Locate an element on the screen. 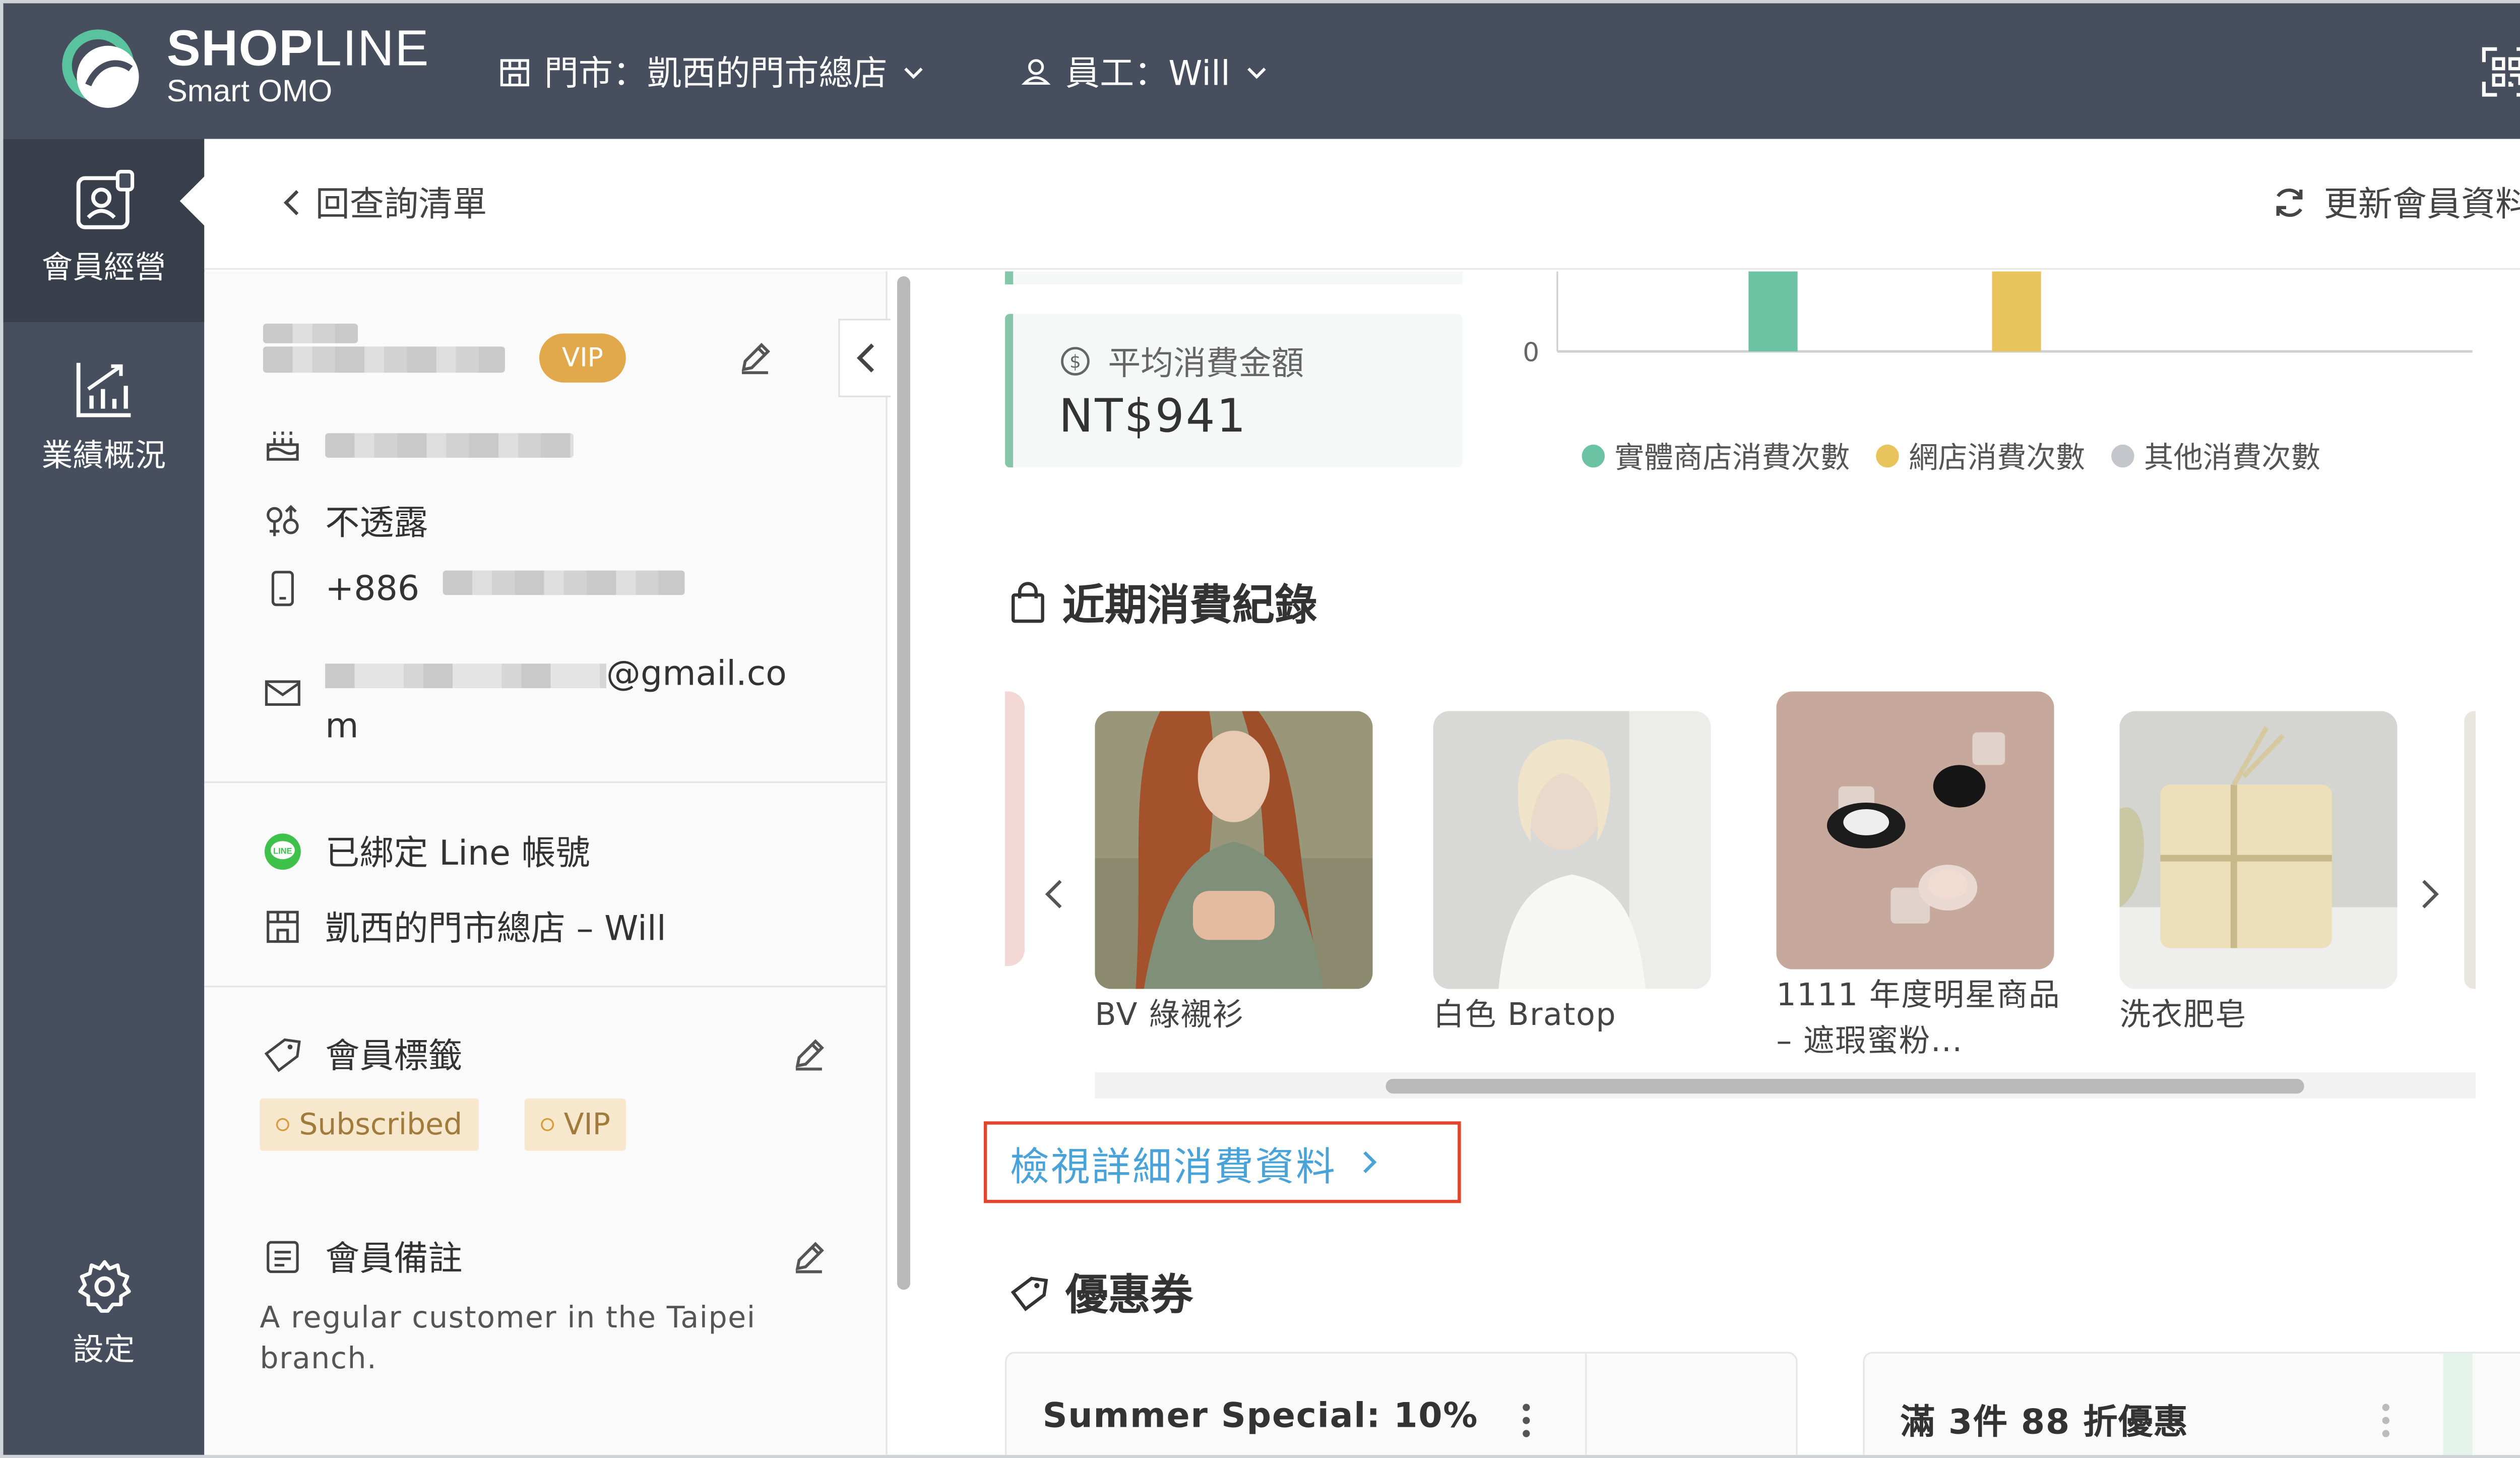 The image size is (2520, 1458). gear-icon is located at coordinates (104, 1286).